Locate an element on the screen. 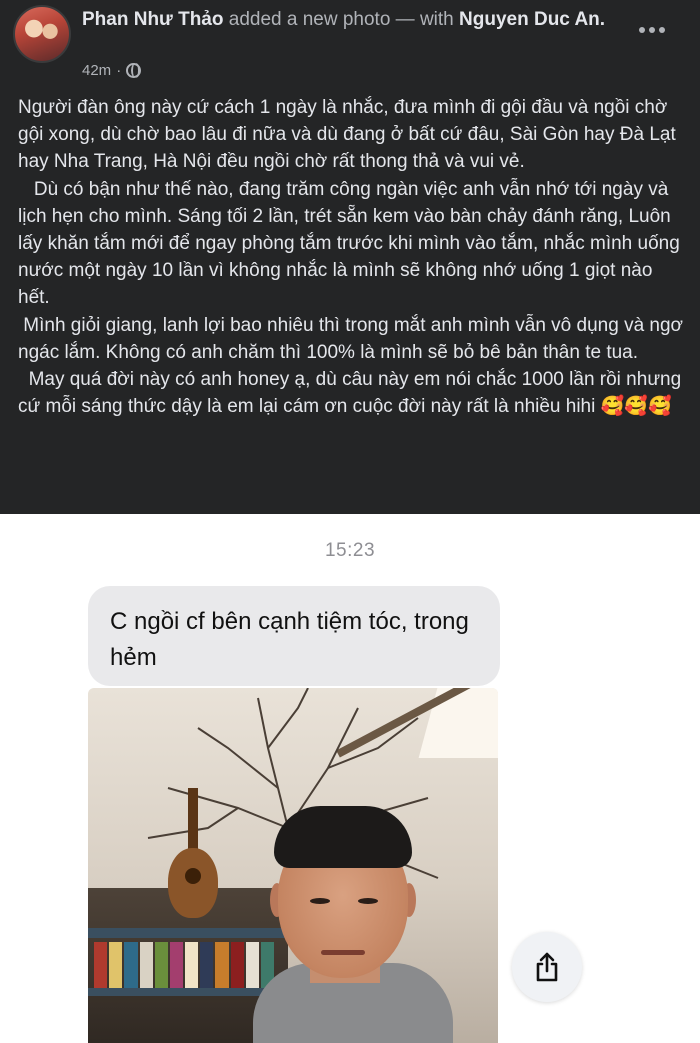 This screenshot has width=700, height=1043. share-button is located at coordinates (547, 967).